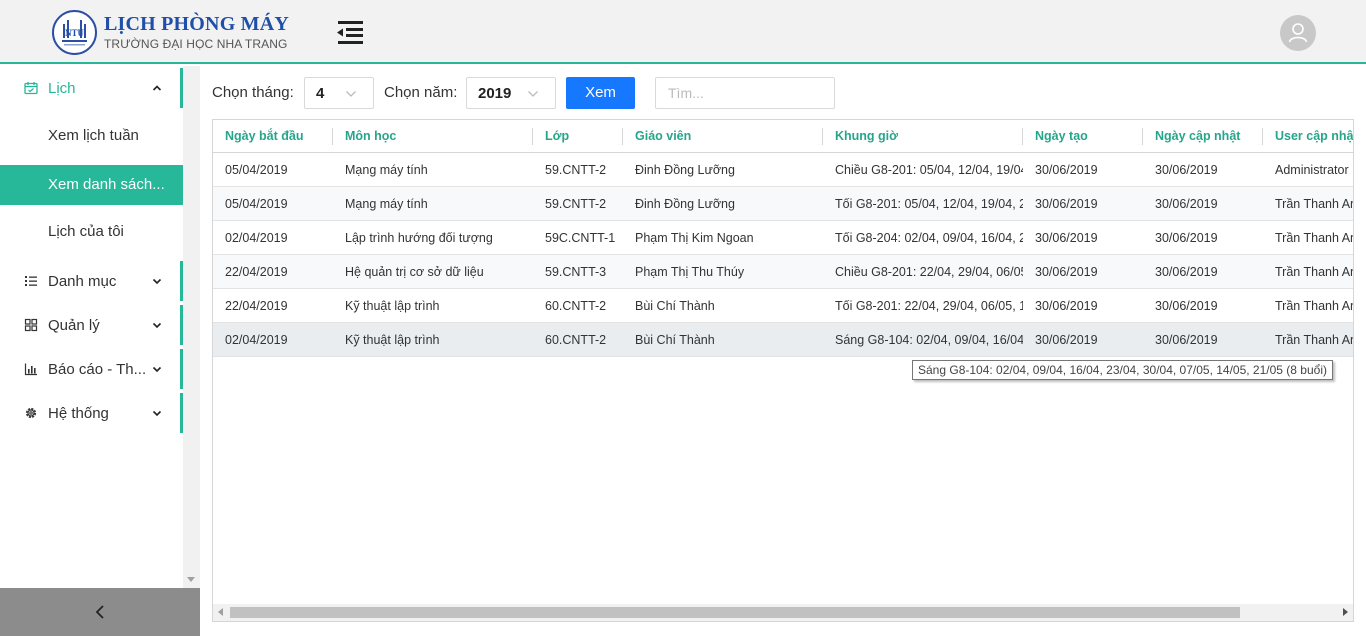 The width and height of the screenshot is (1366, 636). What do you see at coordinates (191, 579) in the screenshot?
I see `scroll-down-arrow-icon` at bounding box center [191, 579].